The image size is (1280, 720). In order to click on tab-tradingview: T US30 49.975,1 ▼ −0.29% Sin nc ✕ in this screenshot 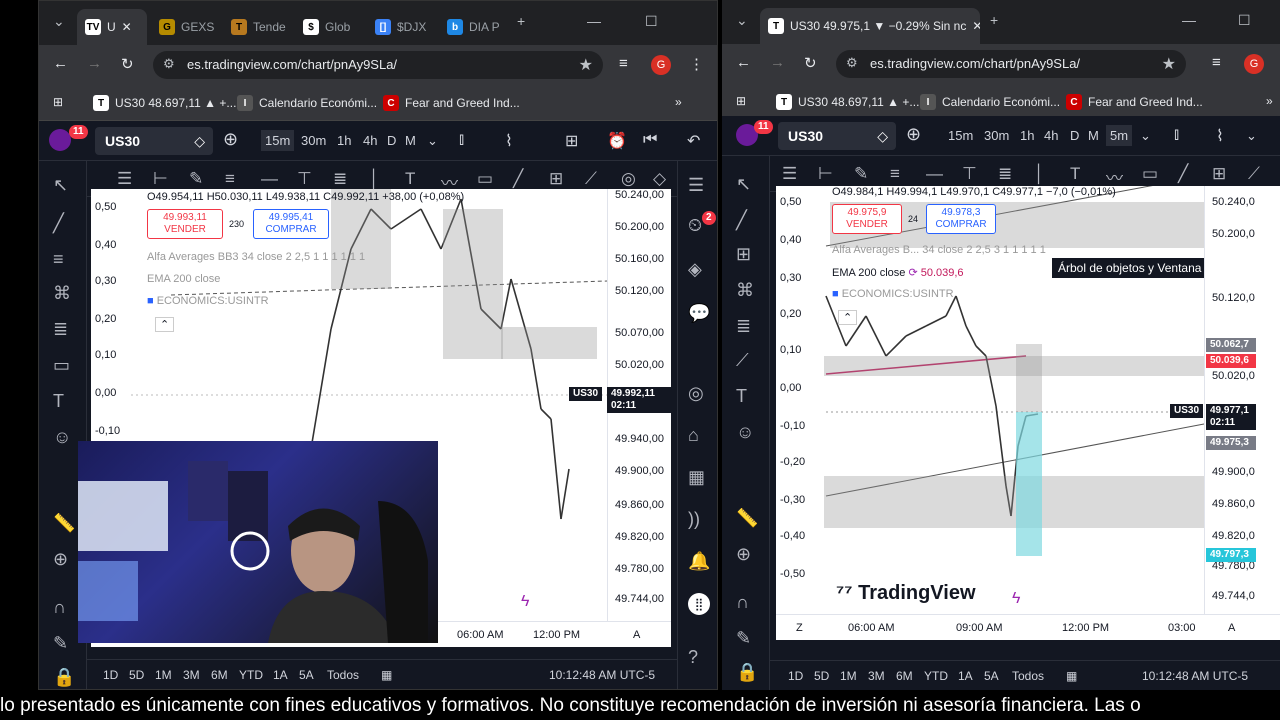, I will do `click(870, 26)`.